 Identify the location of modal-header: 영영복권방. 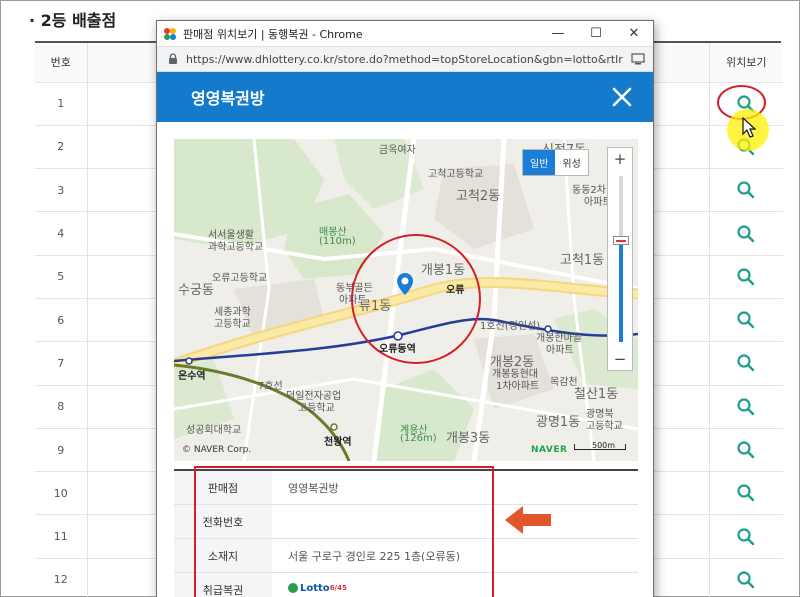
(405, 97).